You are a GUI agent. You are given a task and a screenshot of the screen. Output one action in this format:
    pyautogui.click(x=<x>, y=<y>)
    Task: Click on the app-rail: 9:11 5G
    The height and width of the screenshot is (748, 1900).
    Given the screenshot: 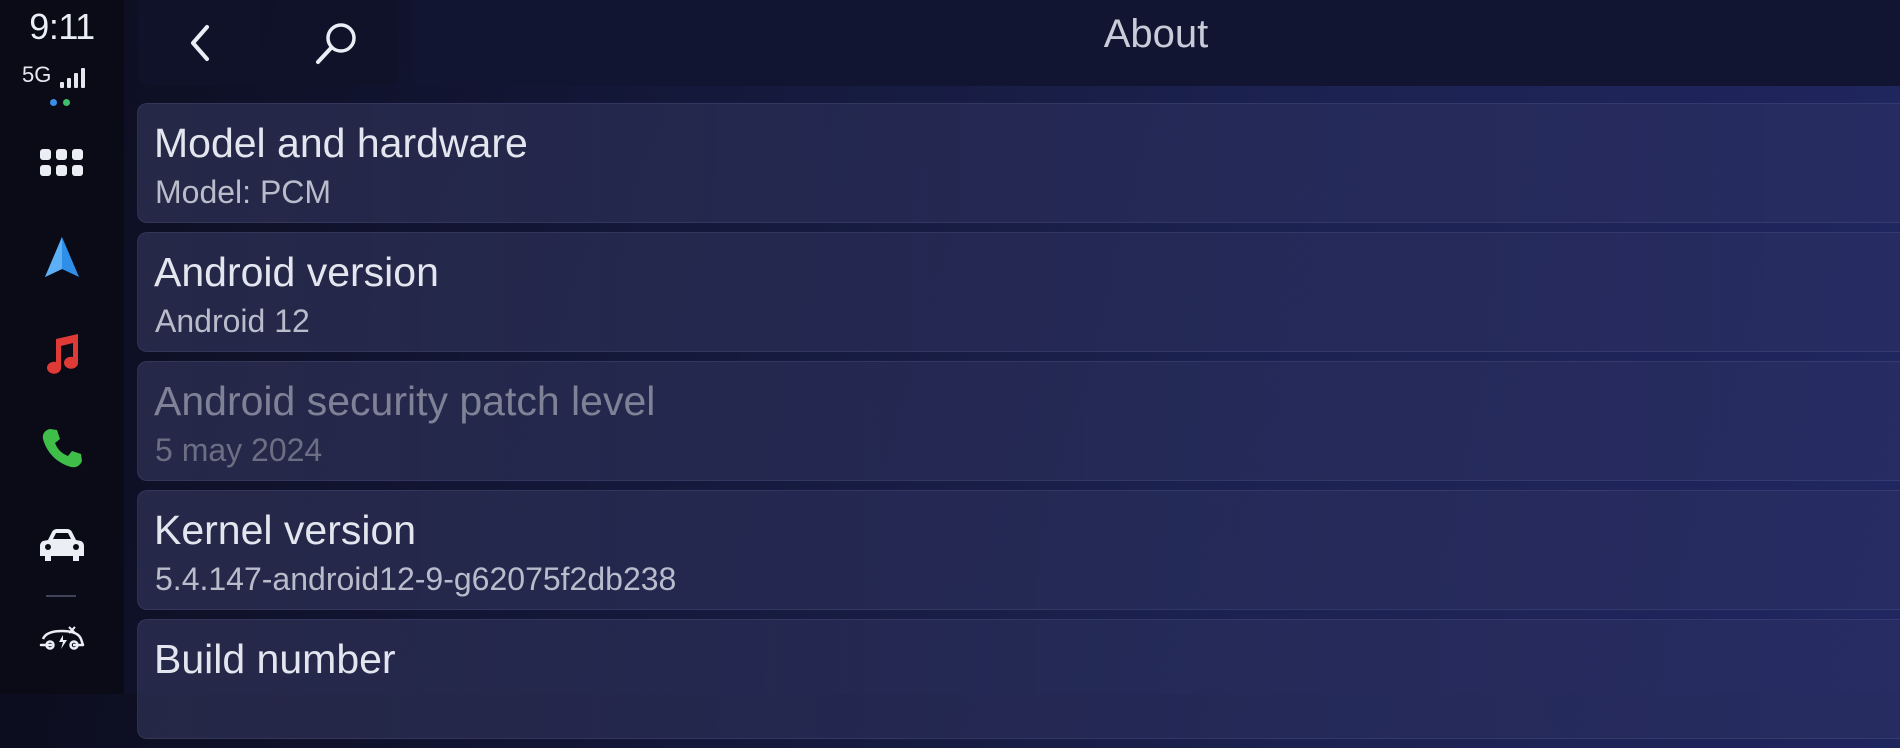 What is the action you would take?
    pyautogui.click(x=62, y=347)
    